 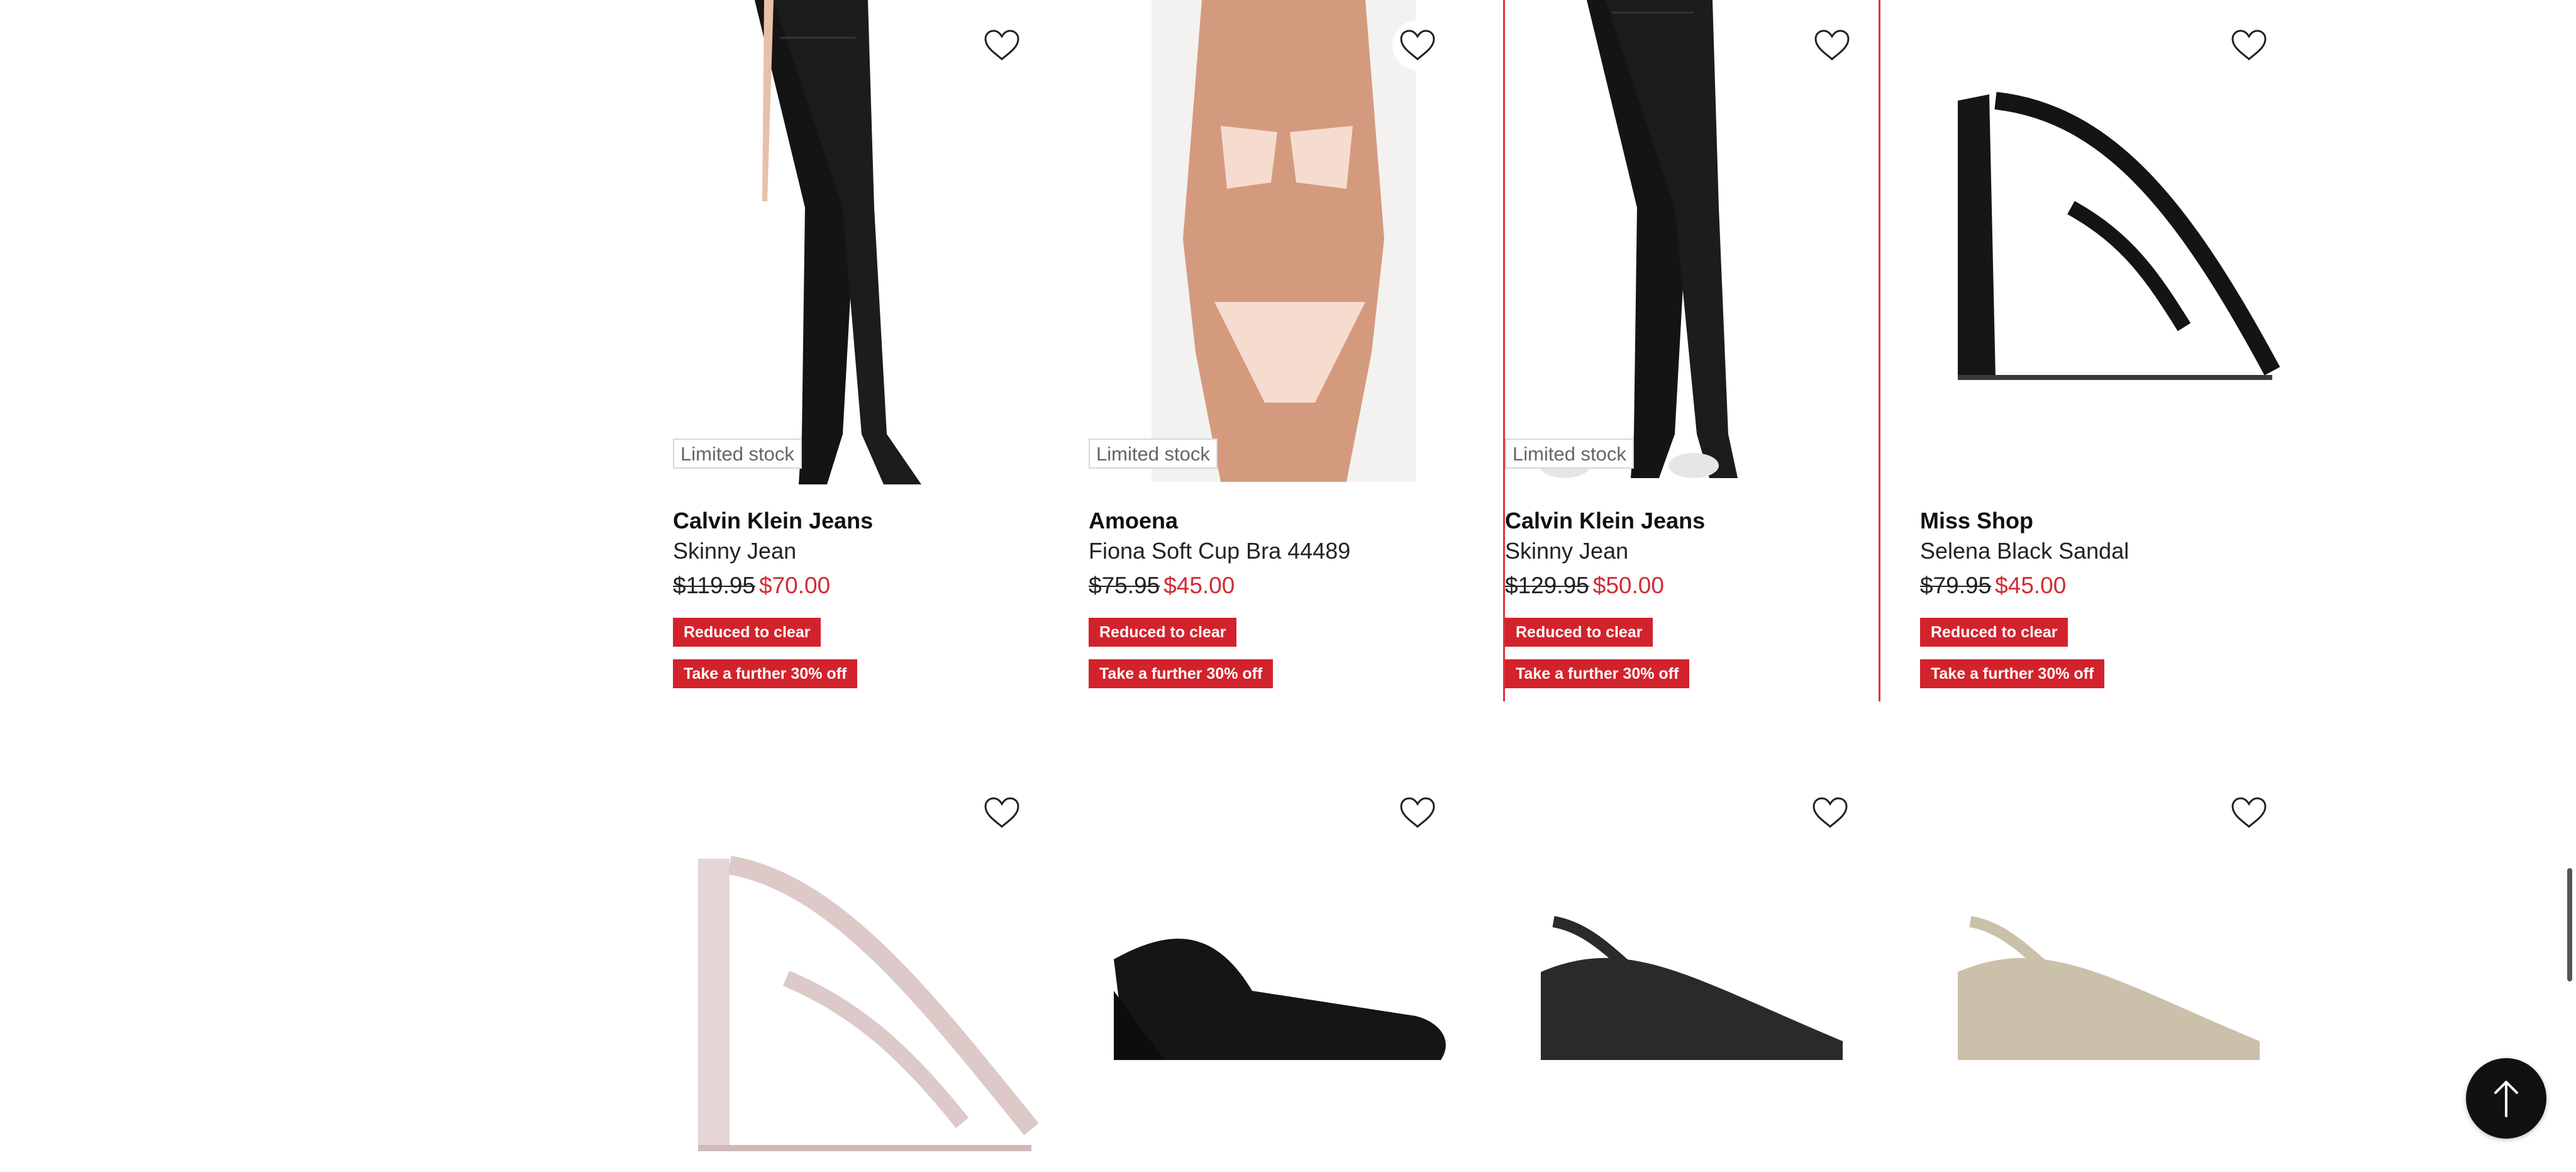 What do you see at coordinates (1547, 585) in the screenshot?
I see `original-price: $129.95` at bounding box center [1547, 585].